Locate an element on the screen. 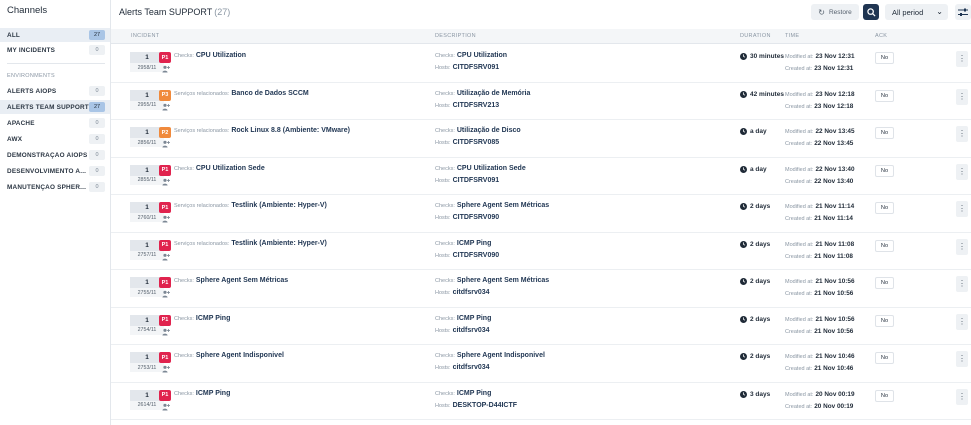 The height and width of the screenshot is (425, 971). sidebar-item-desenvolvimento: DESENVOLVIMENTO A... 0 is located at coordinates (55, 171).